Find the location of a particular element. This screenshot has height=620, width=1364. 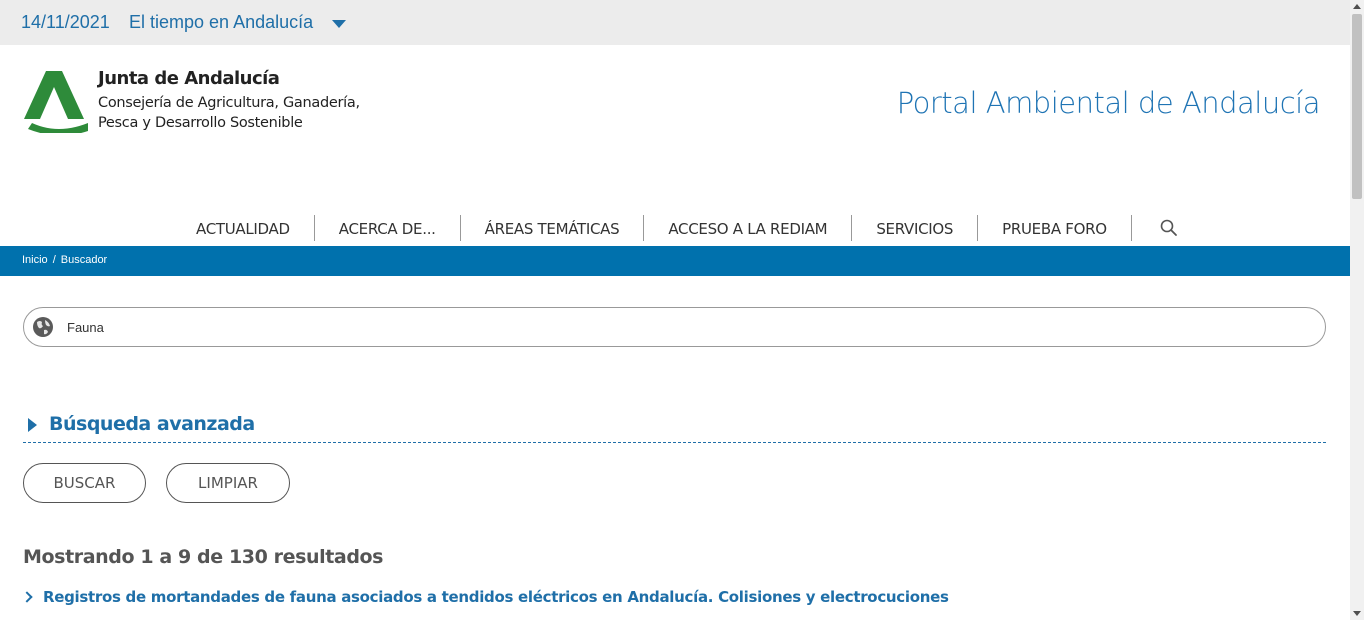

junta-logo is located at coordinates (56, 103).